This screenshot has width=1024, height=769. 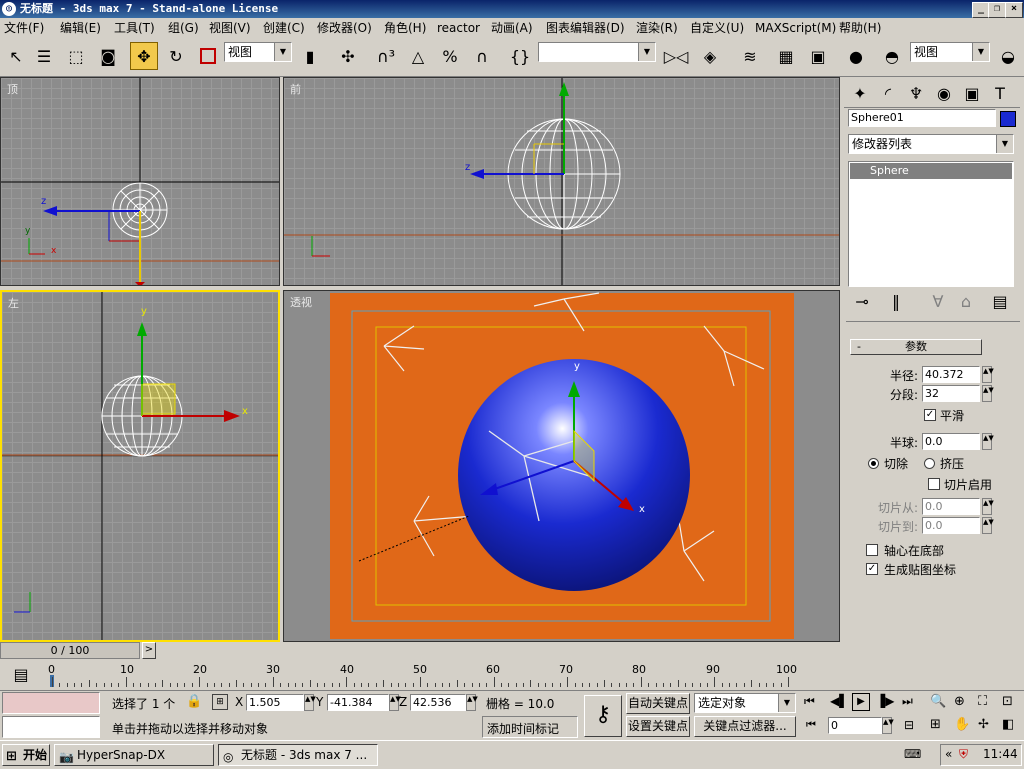 I want to click on arc-rotate-icon: ✢, so click(x=983, y=724).